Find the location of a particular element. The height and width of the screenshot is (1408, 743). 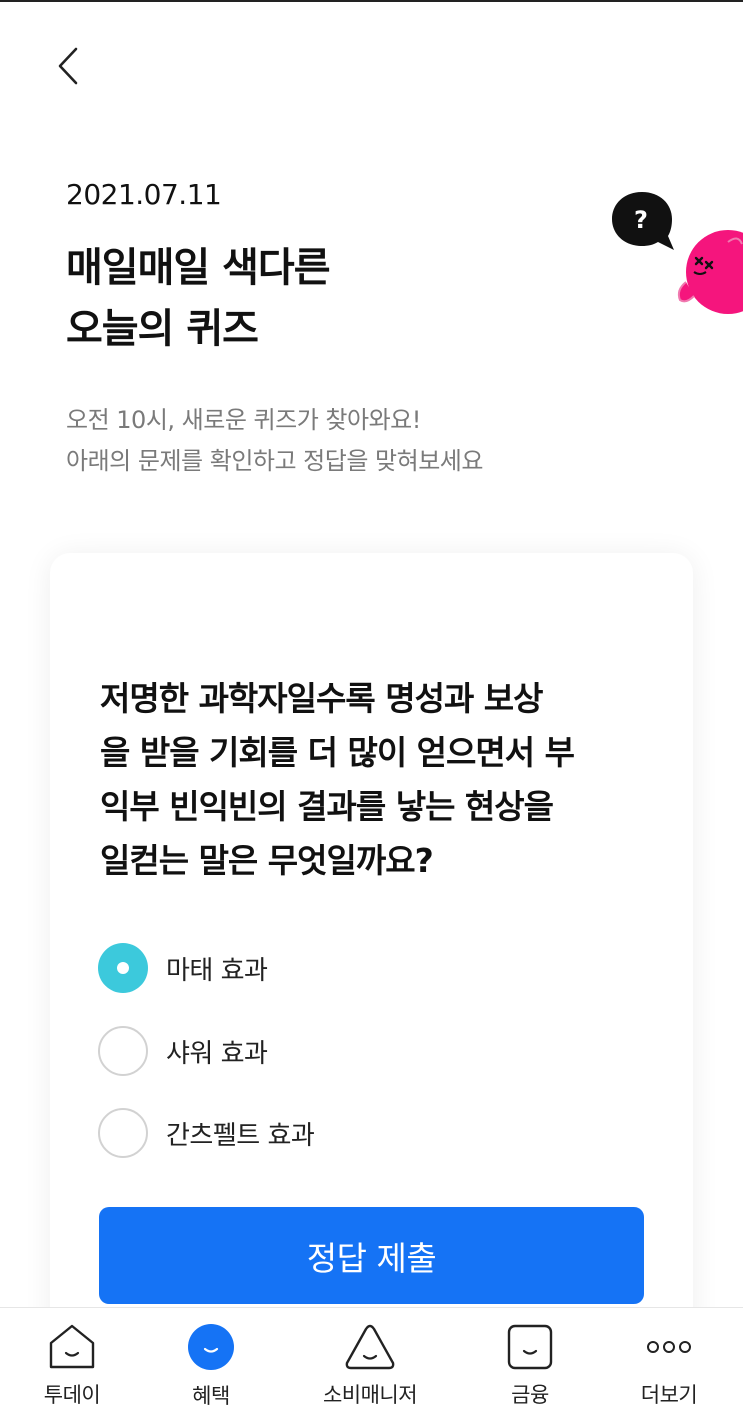

answer-option-3: 간츠펠트 효과 is located at coordinates (206, 1133).